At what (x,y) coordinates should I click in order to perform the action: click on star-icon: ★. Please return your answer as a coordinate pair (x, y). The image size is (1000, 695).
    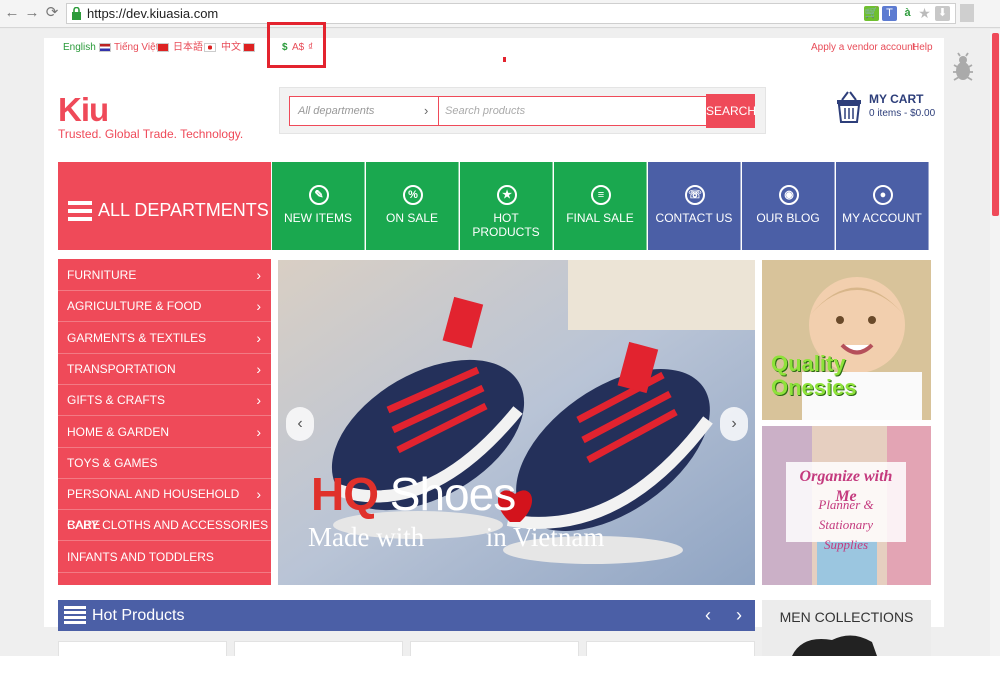
    Looking at the image, I should click on (924, 13).